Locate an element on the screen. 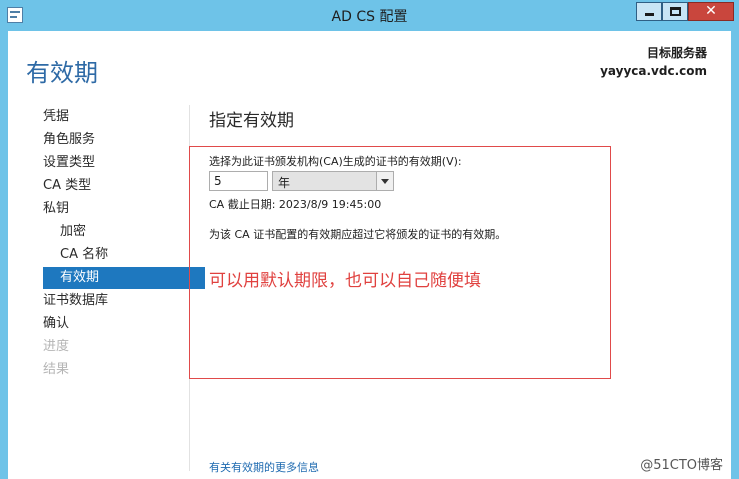  title-bar: AD CS 配置 ✕ is located at coordinates (369, 16).